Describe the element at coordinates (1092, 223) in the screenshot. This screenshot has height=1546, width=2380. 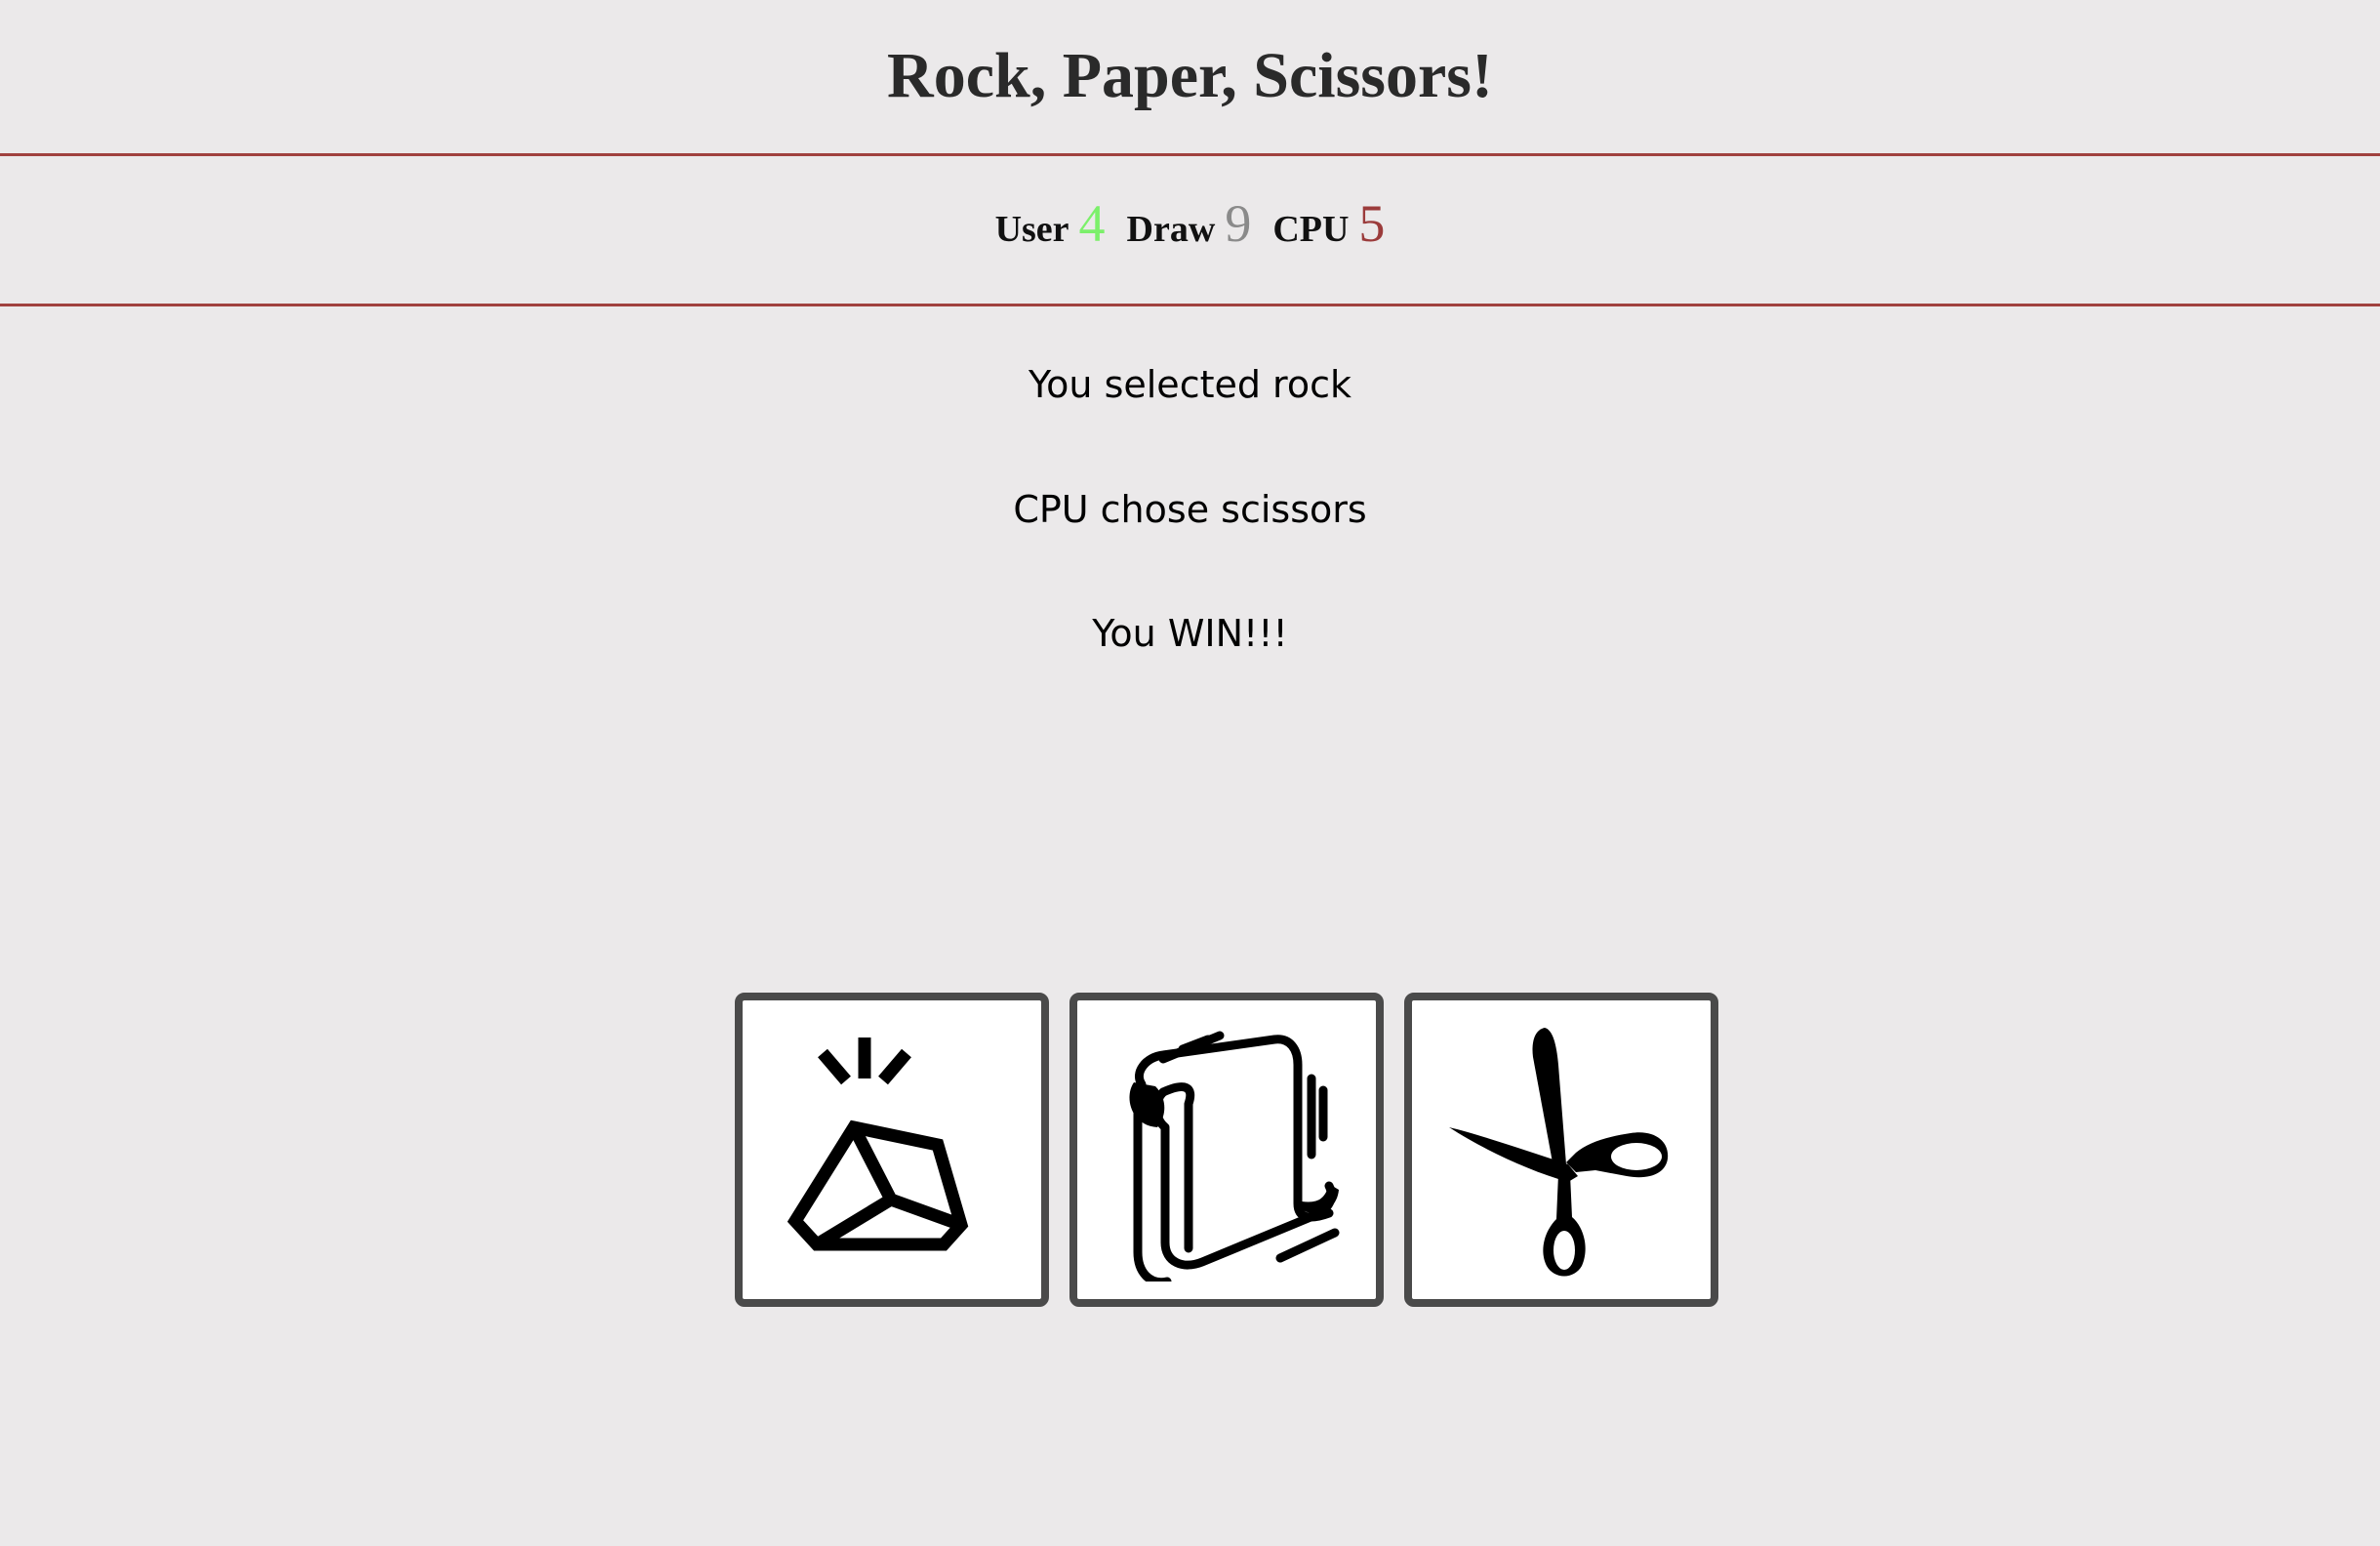
I see `user-score-value: 4` at that location.